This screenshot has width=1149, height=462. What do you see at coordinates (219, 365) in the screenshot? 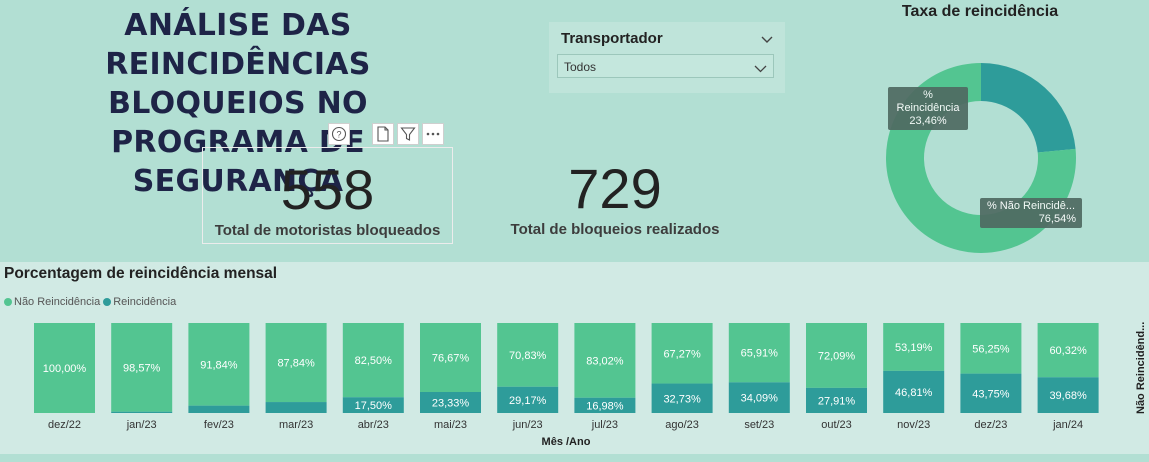
I see `bar-value-label: 91,84%` at bounding box center [219, 365].